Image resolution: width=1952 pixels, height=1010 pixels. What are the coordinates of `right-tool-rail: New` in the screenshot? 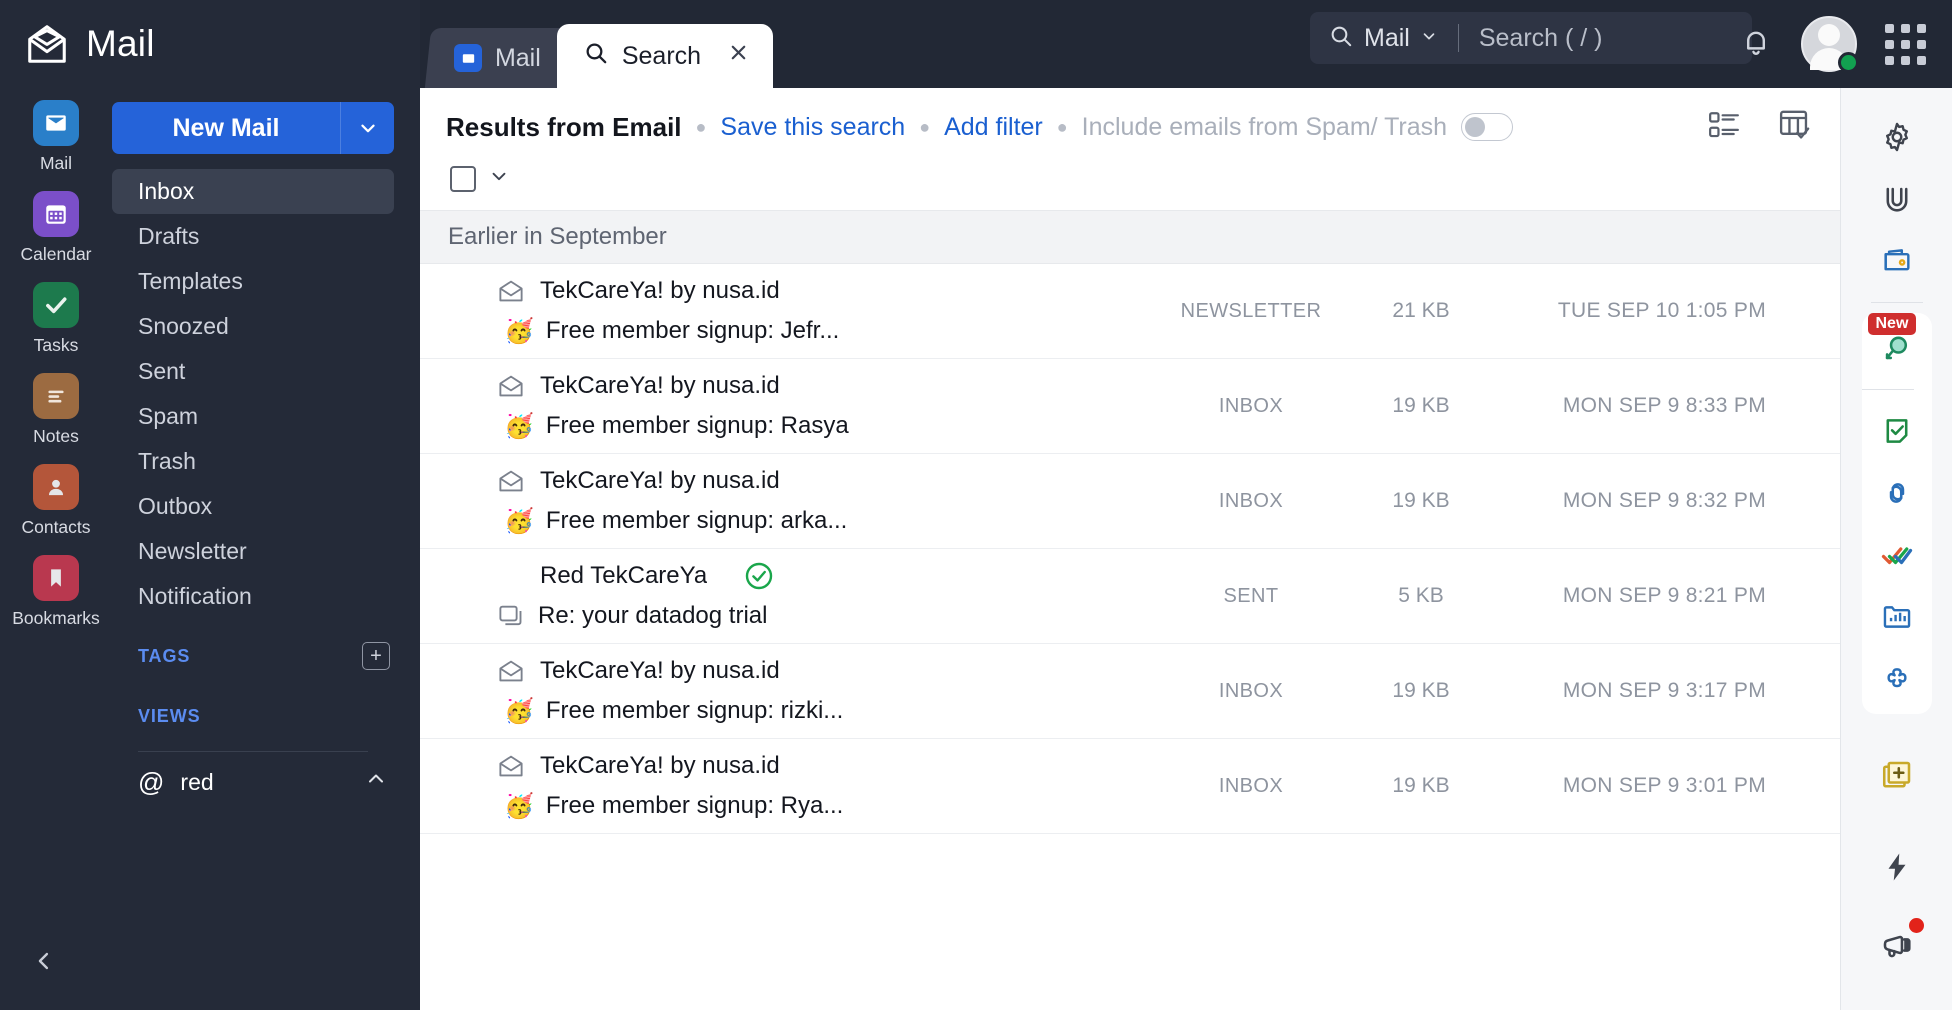 It's located at (1896, 549).